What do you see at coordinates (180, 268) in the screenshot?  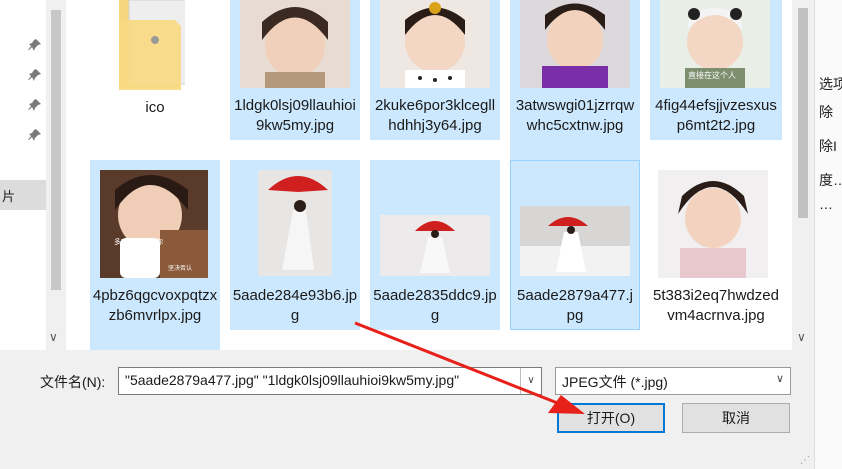 I see `thumb-caption: 坚决否认` at bounding box center [180, 268].